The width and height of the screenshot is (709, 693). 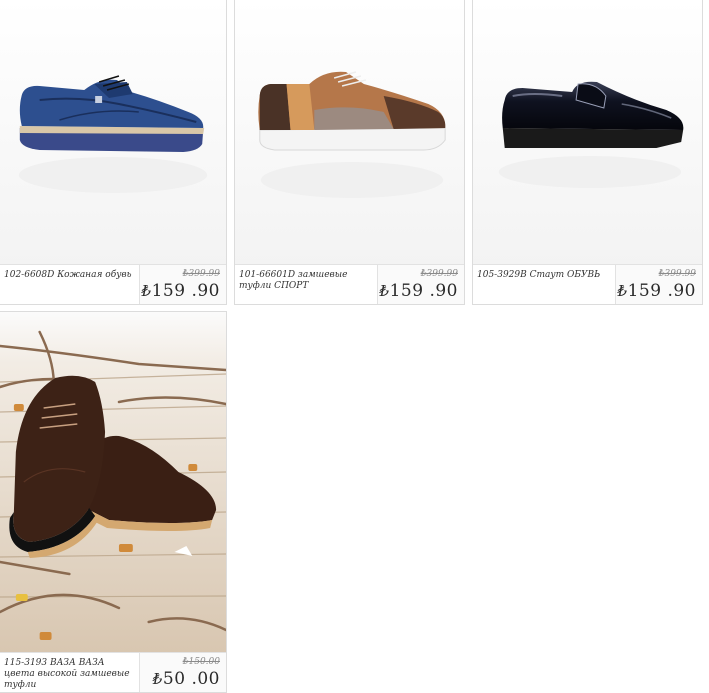 What do you see at coordinates (68, 275) in the screenshot?
I see `product-name: 102-6608D Кожаная обувь` at bounding box center [68, 275].